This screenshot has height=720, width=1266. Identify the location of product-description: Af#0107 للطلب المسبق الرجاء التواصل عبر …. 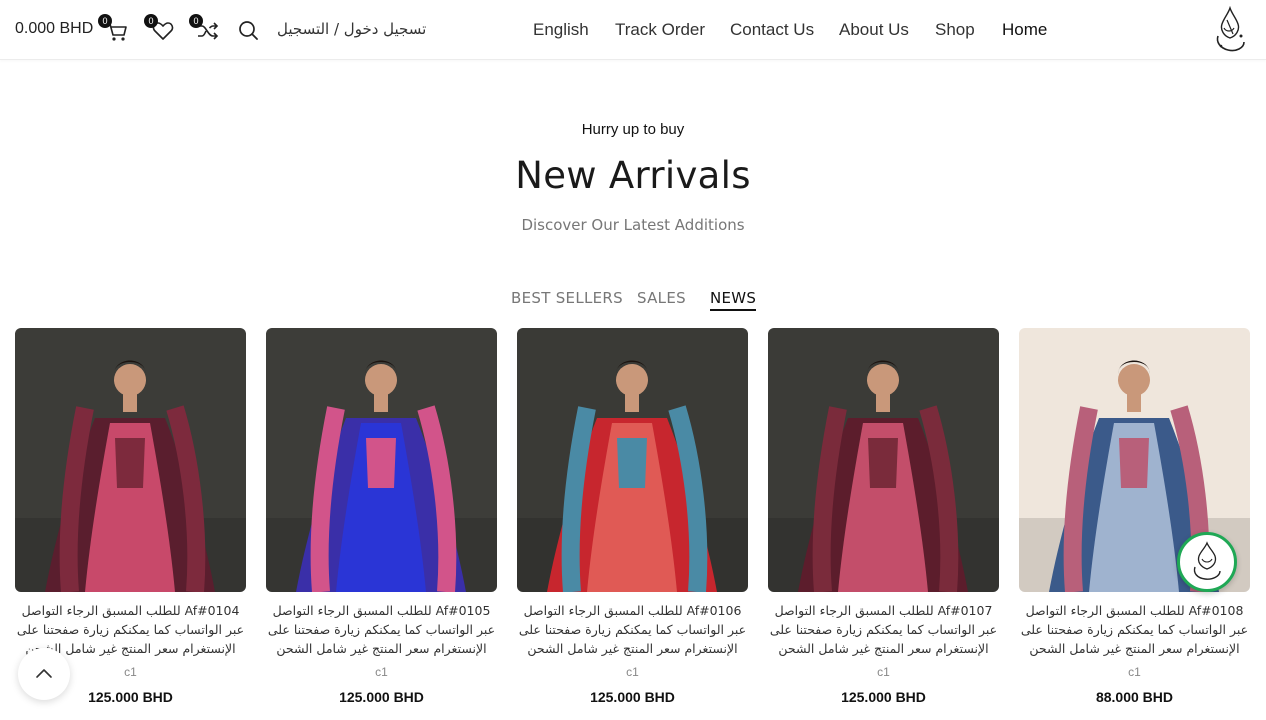
(883, 629).